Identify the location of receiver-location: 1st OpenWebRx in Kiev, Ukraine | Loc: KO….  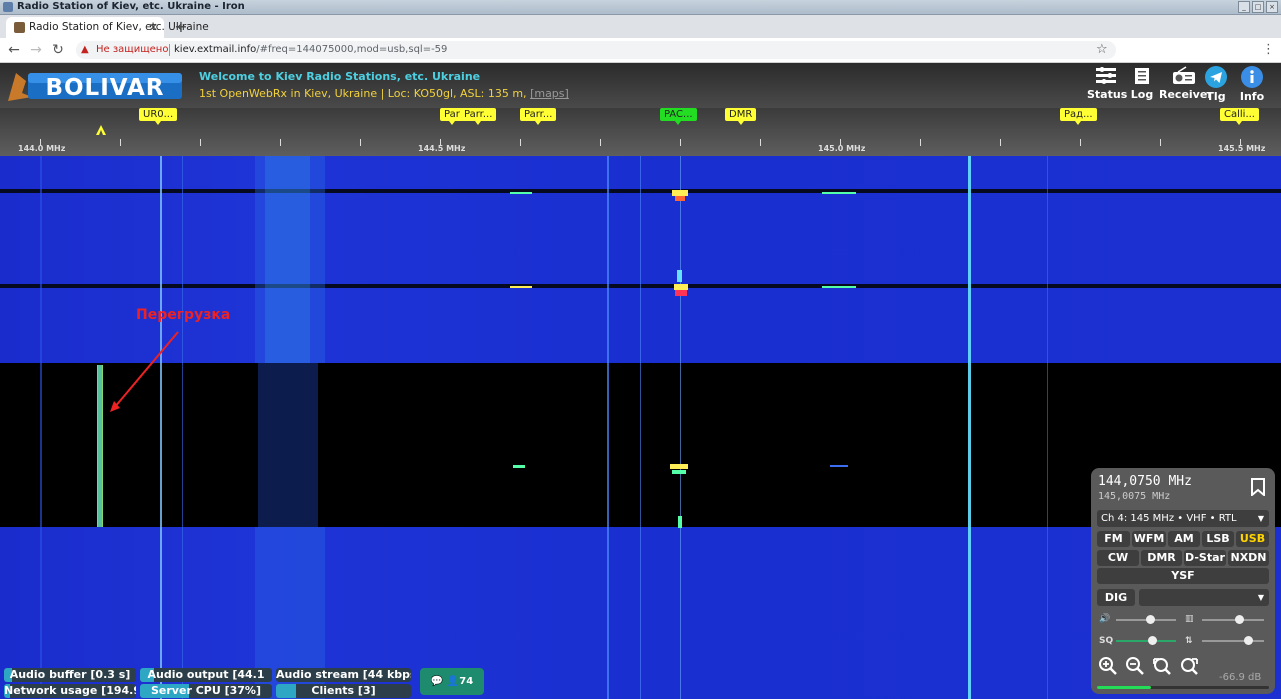
(365, 93).